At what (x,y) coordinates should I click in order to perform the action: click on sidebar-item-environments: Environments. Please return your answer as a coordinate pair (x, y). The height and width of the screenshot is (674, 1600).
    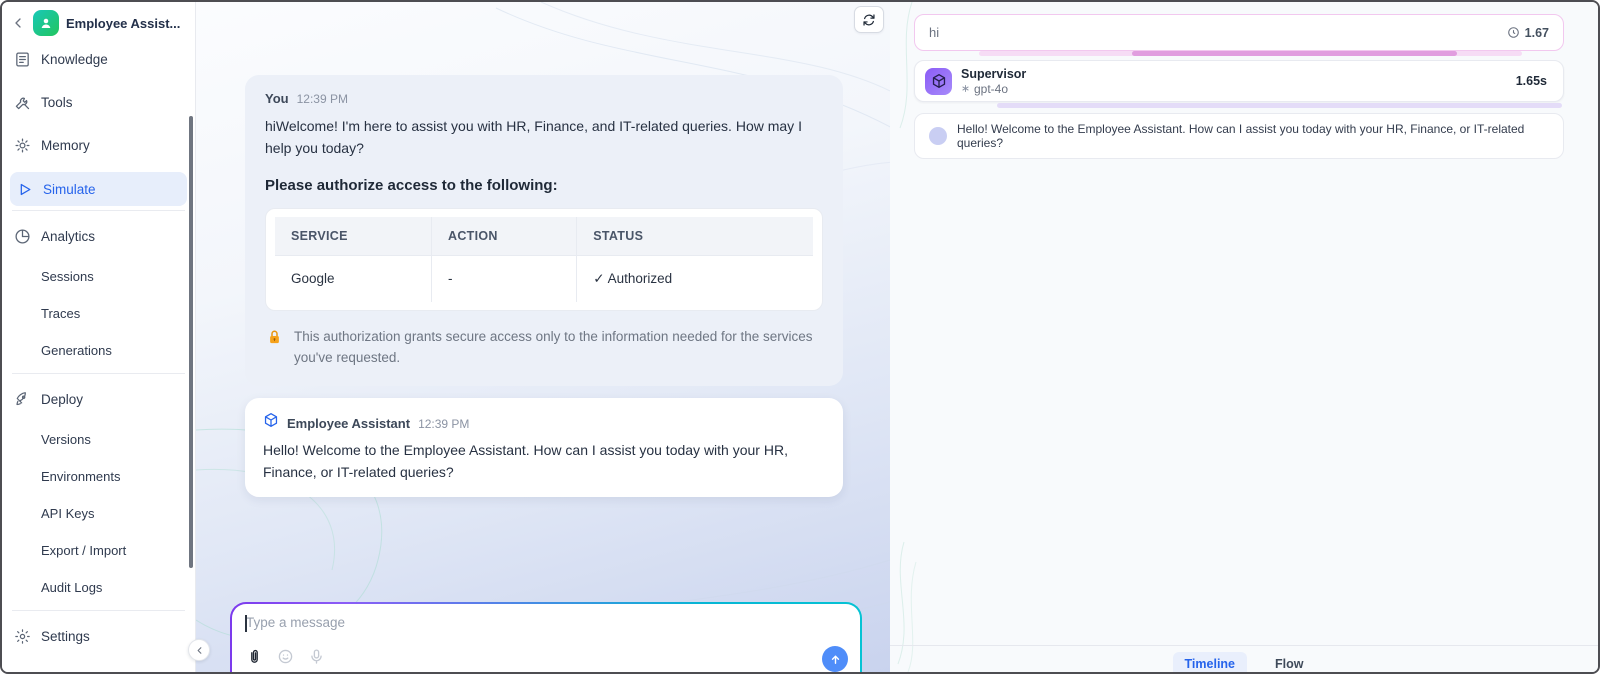
    Looking at the image, I should click on (98, 476).